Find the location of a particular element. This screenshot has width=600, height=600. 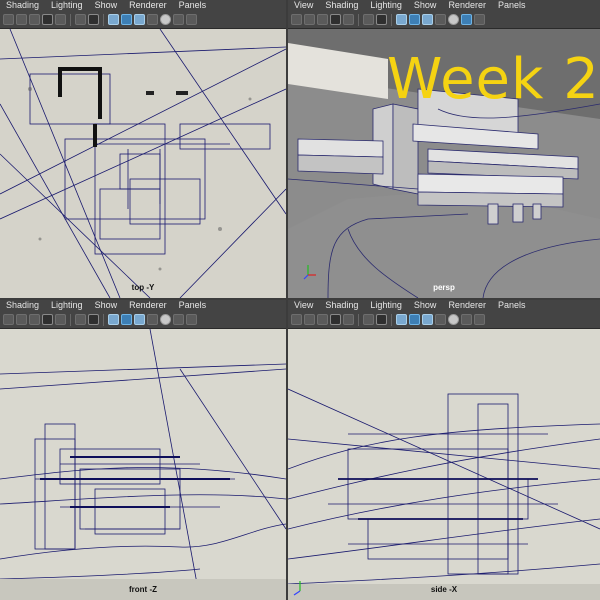

viewport-label: side -X is located at coordinates (444, 589).